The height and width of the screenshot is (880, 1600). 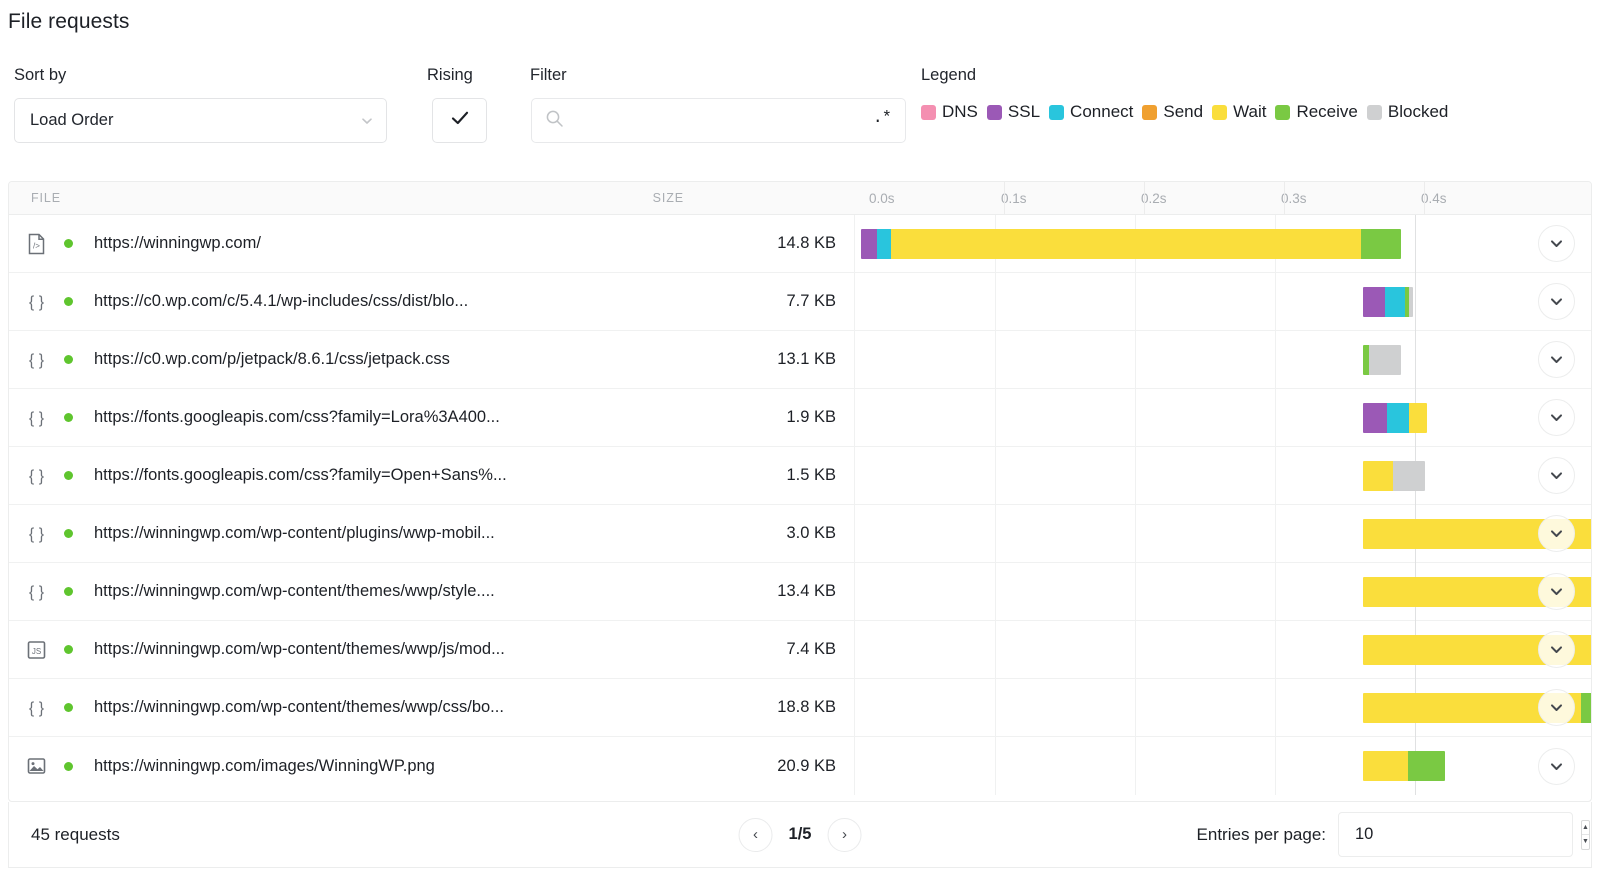 I want to click on rising-checkbox, so click(x=459, y=120).